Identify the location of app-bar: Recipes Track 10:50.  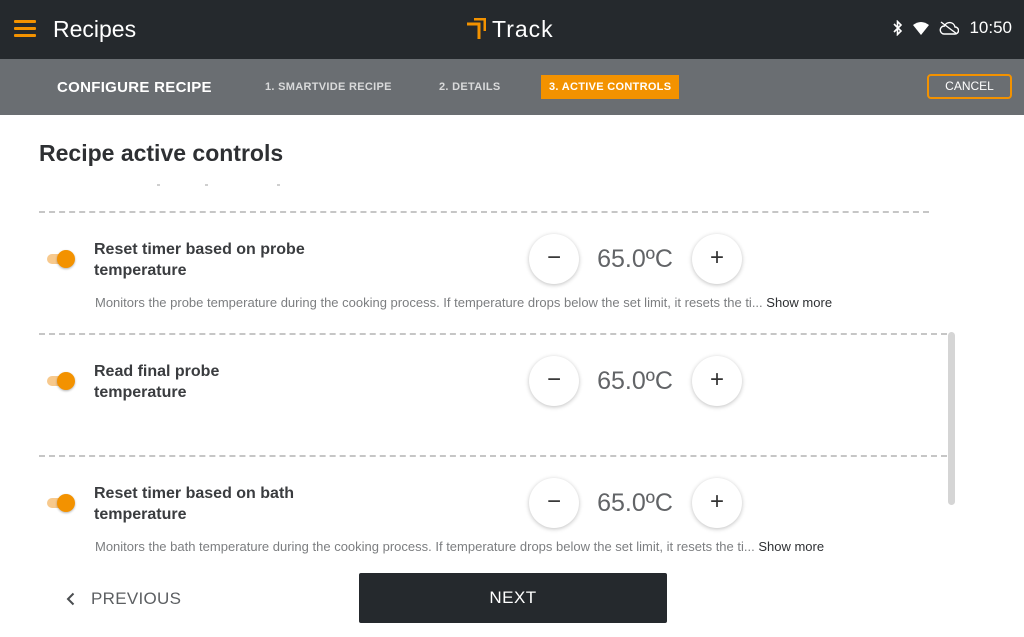
(512, 29).